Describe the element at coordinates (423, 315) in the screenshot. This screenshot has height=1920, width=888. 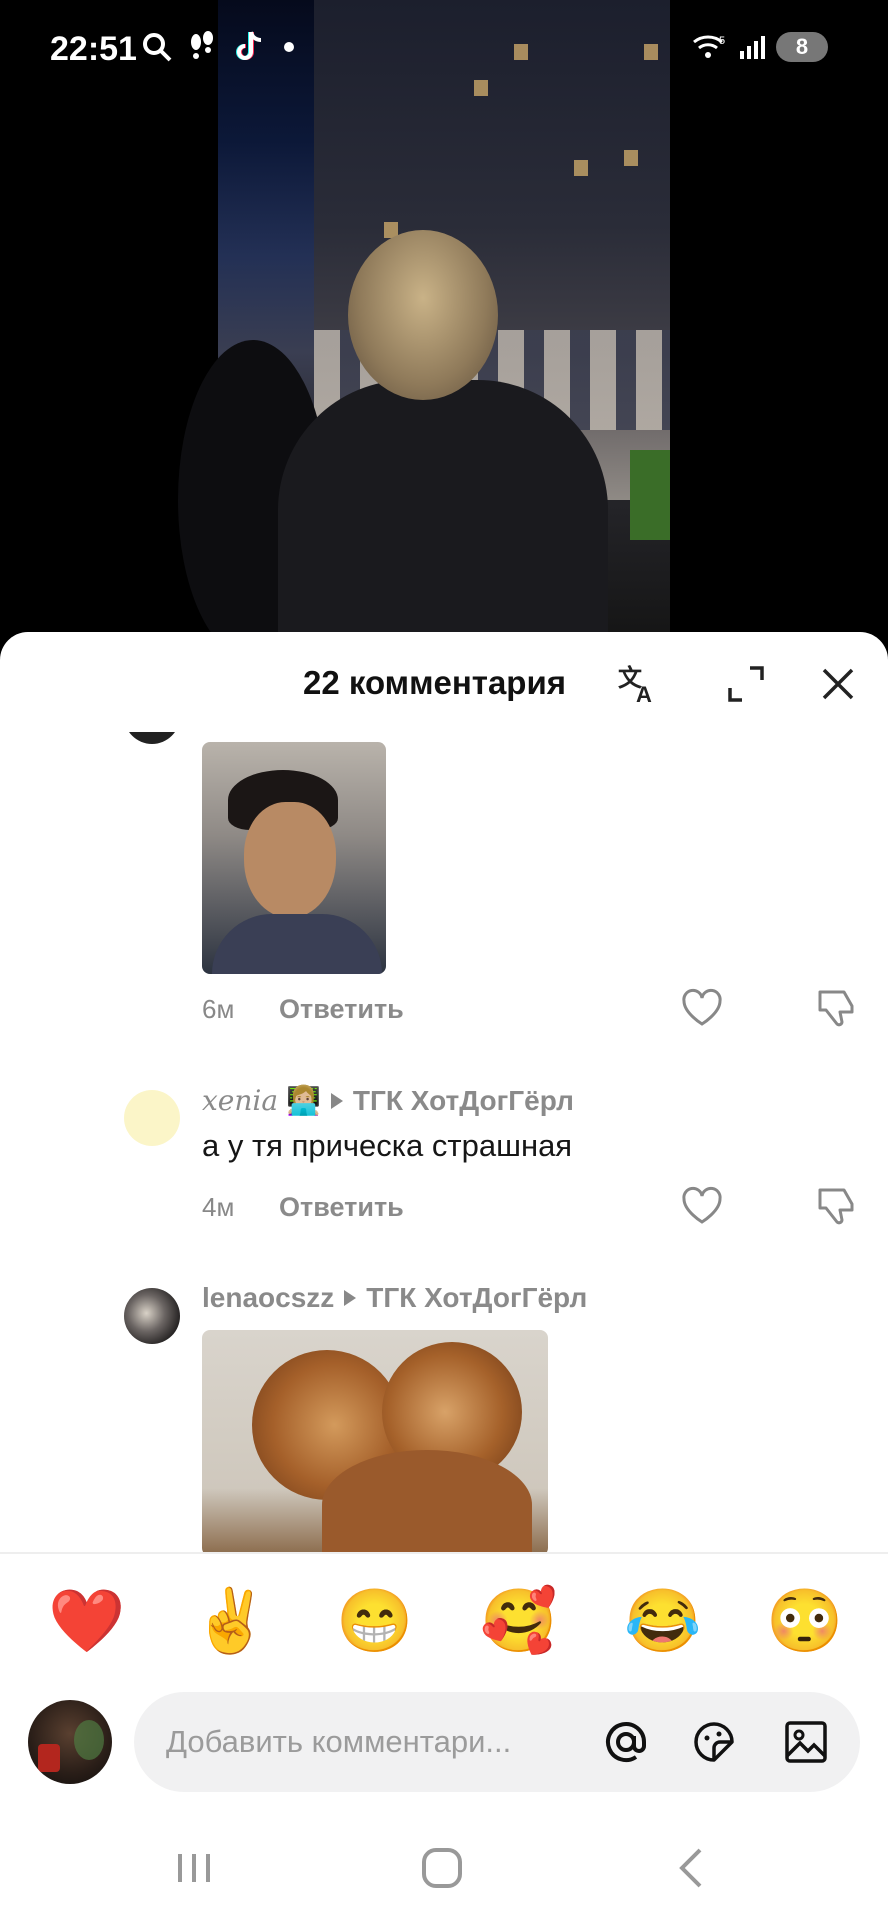
I see `person-head` at that location.